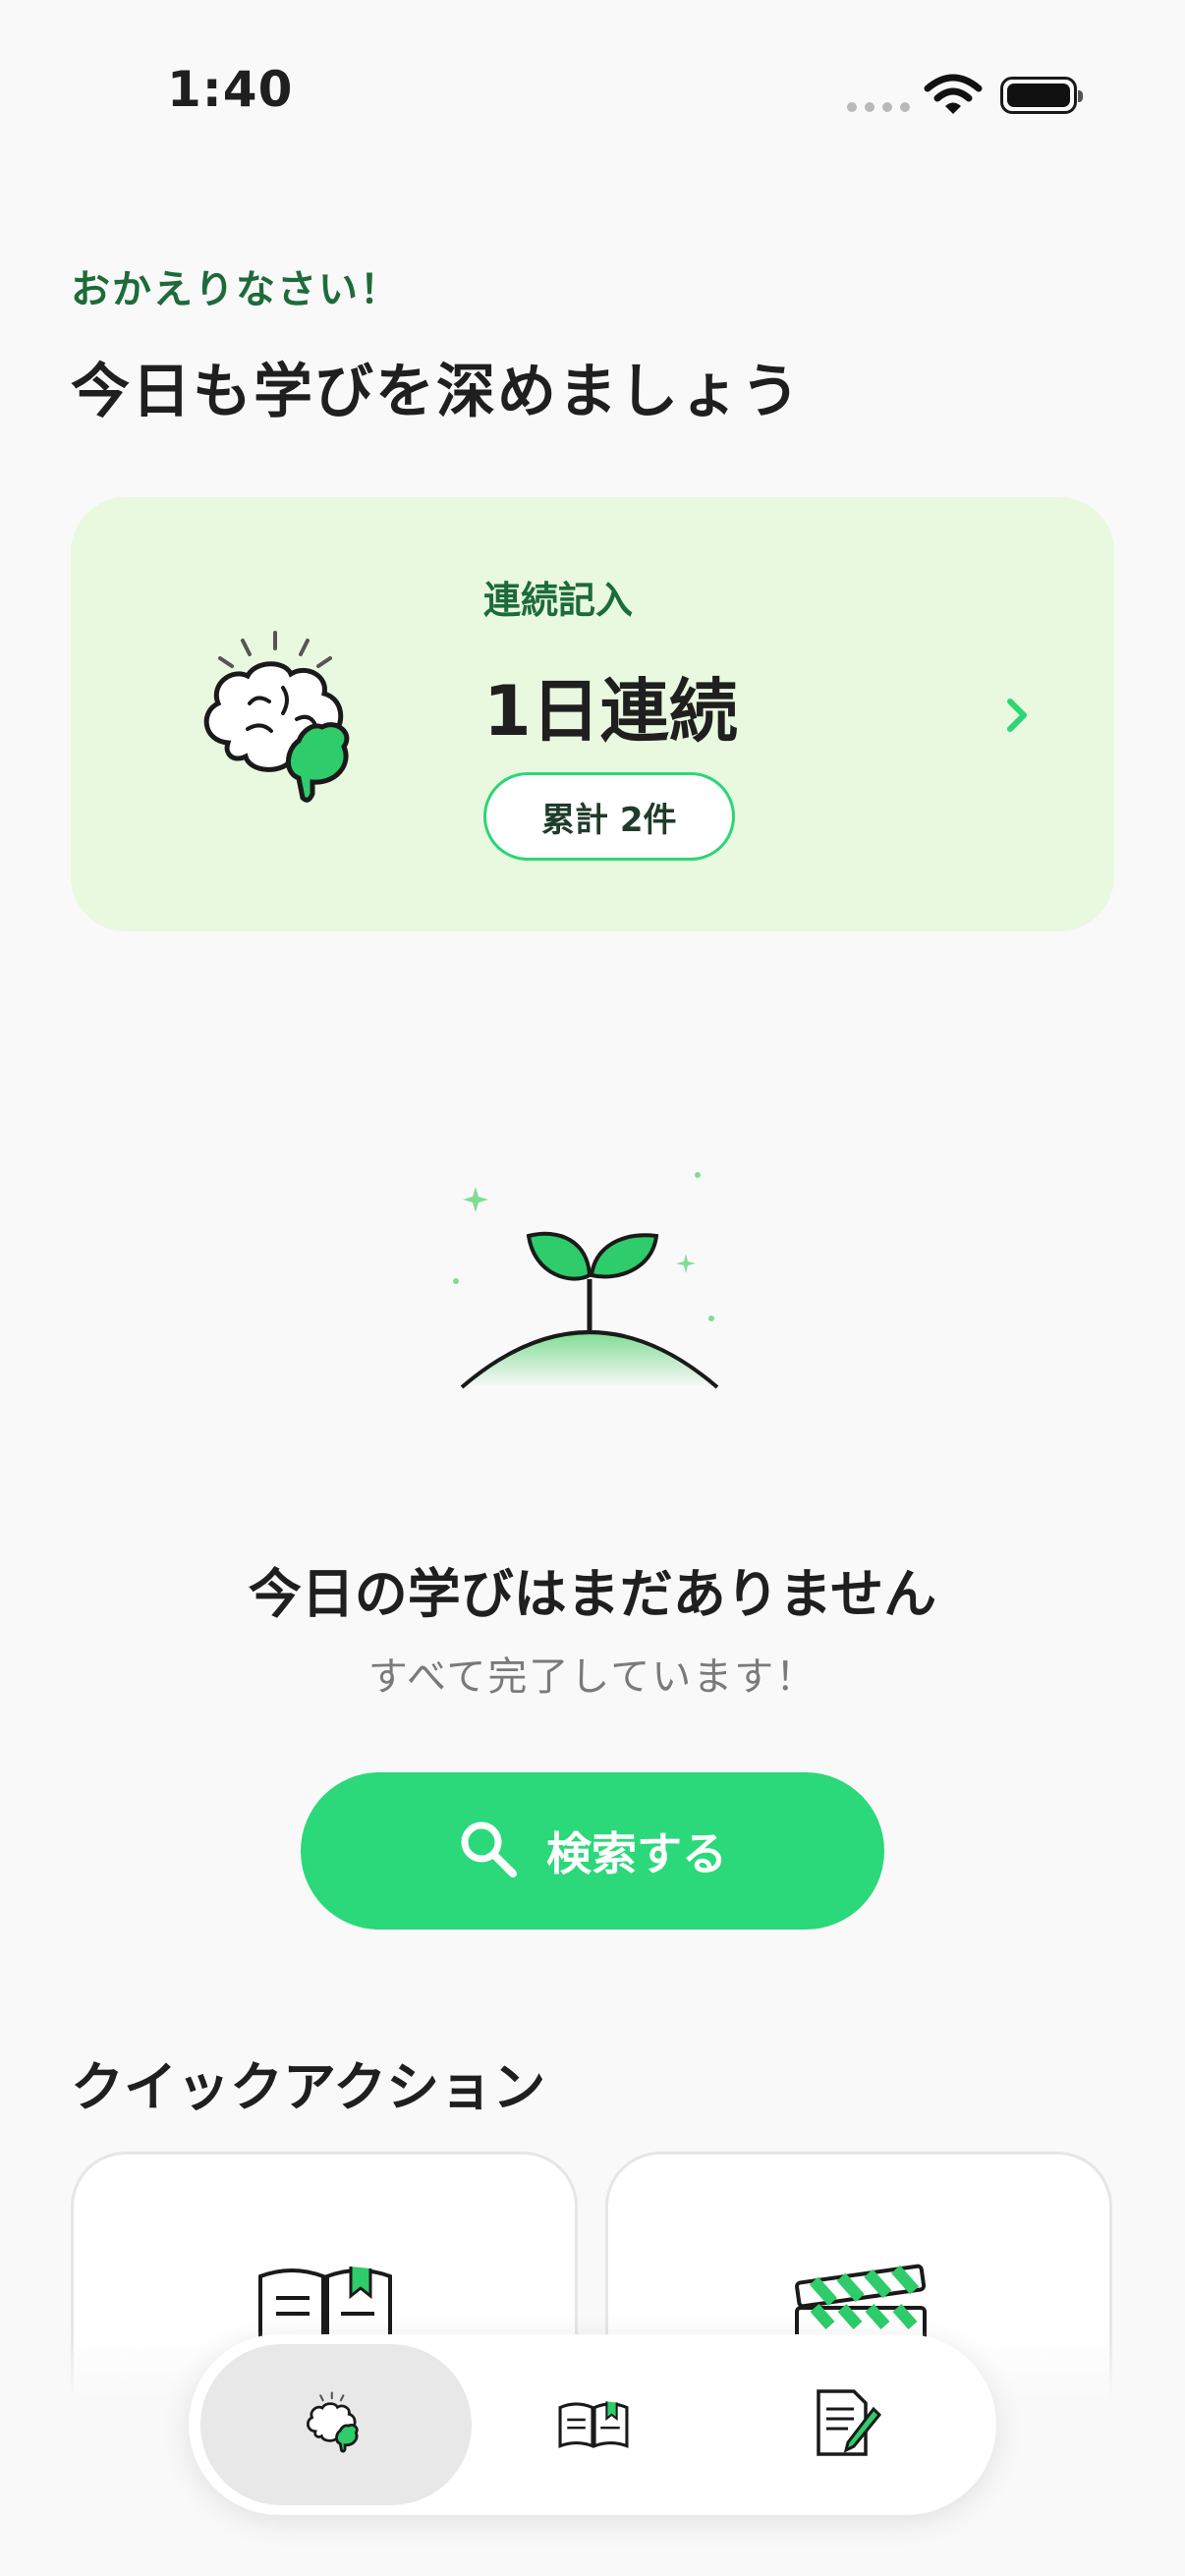 The width and height of the screenshot is (1185, 2576). What do you see at coordinates (1017, 717) in the screenshot?
I see `chevron-right-icon` at bounding box center [1017, 717].